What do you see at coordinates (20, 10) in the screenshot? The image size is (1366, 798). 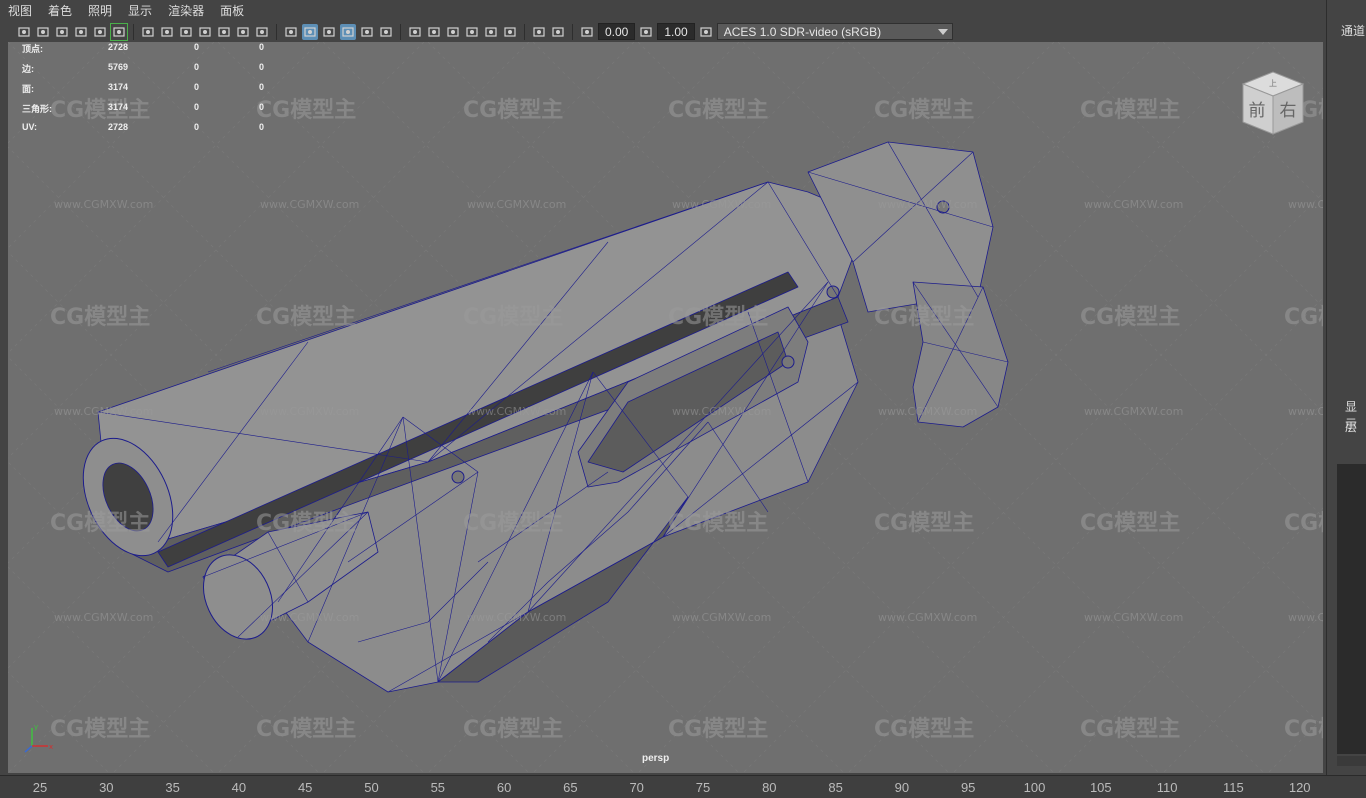 I see `menu-view: 视图` at bounding box center [20, 10].